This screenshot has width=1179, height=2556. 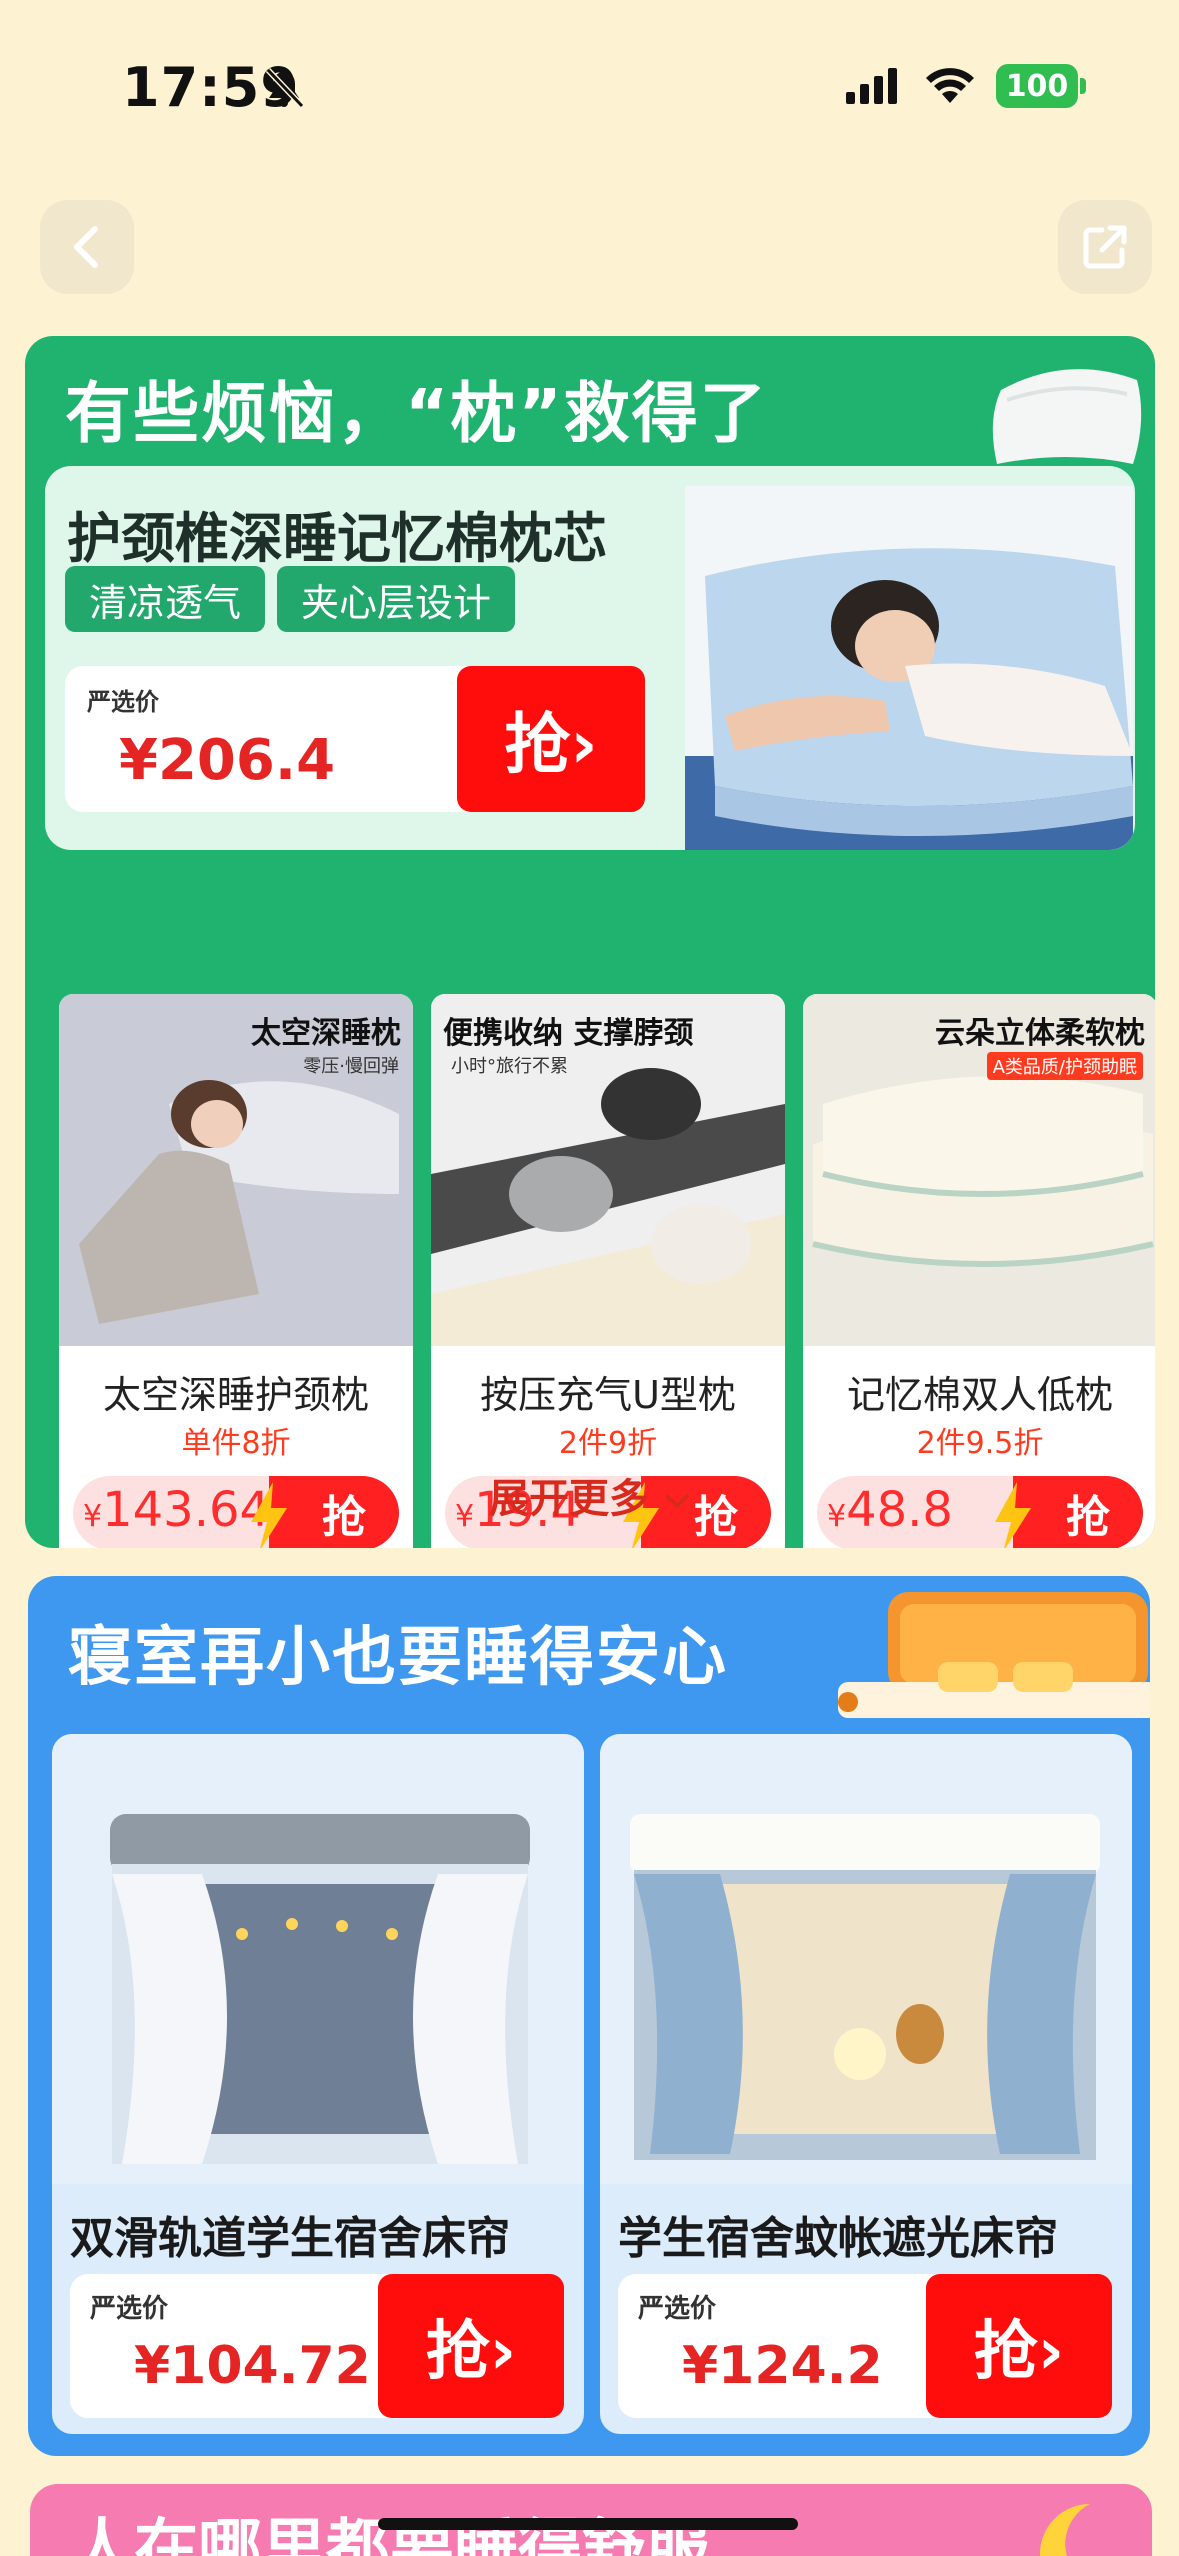 What do you see at coordinates (568, 1033) in the screenshot?
I see `image-caption: 便携收纳 支撑脖颈` at bounding box center [568, 1033].